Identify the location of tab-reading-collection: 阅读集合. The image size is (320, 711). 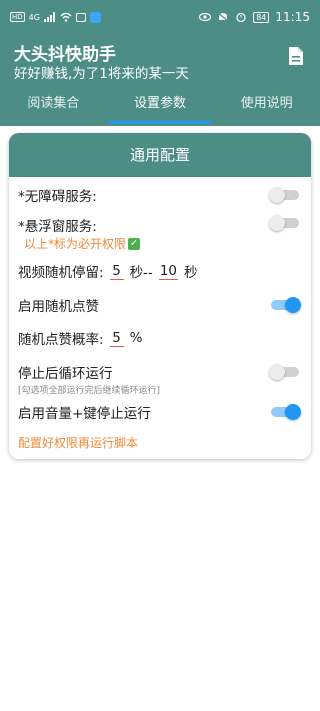
(53, 107).